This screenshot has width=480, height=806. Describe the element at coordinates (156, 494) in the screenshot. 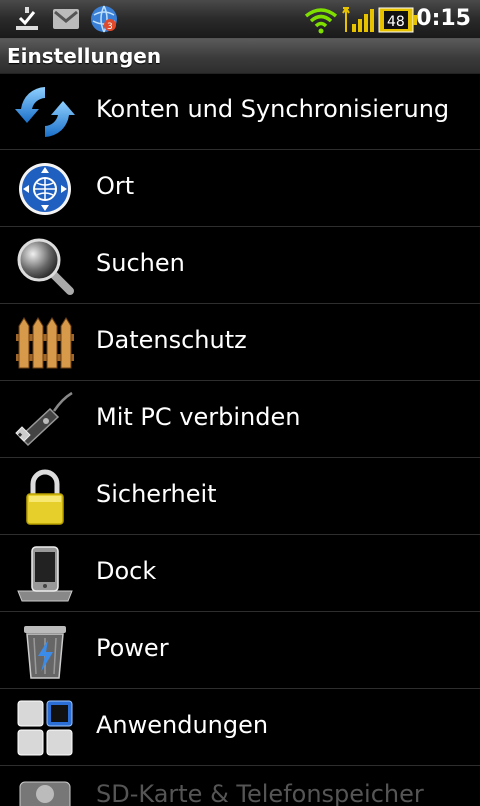

I see `settings-item-label: Sicherheit` at that location.